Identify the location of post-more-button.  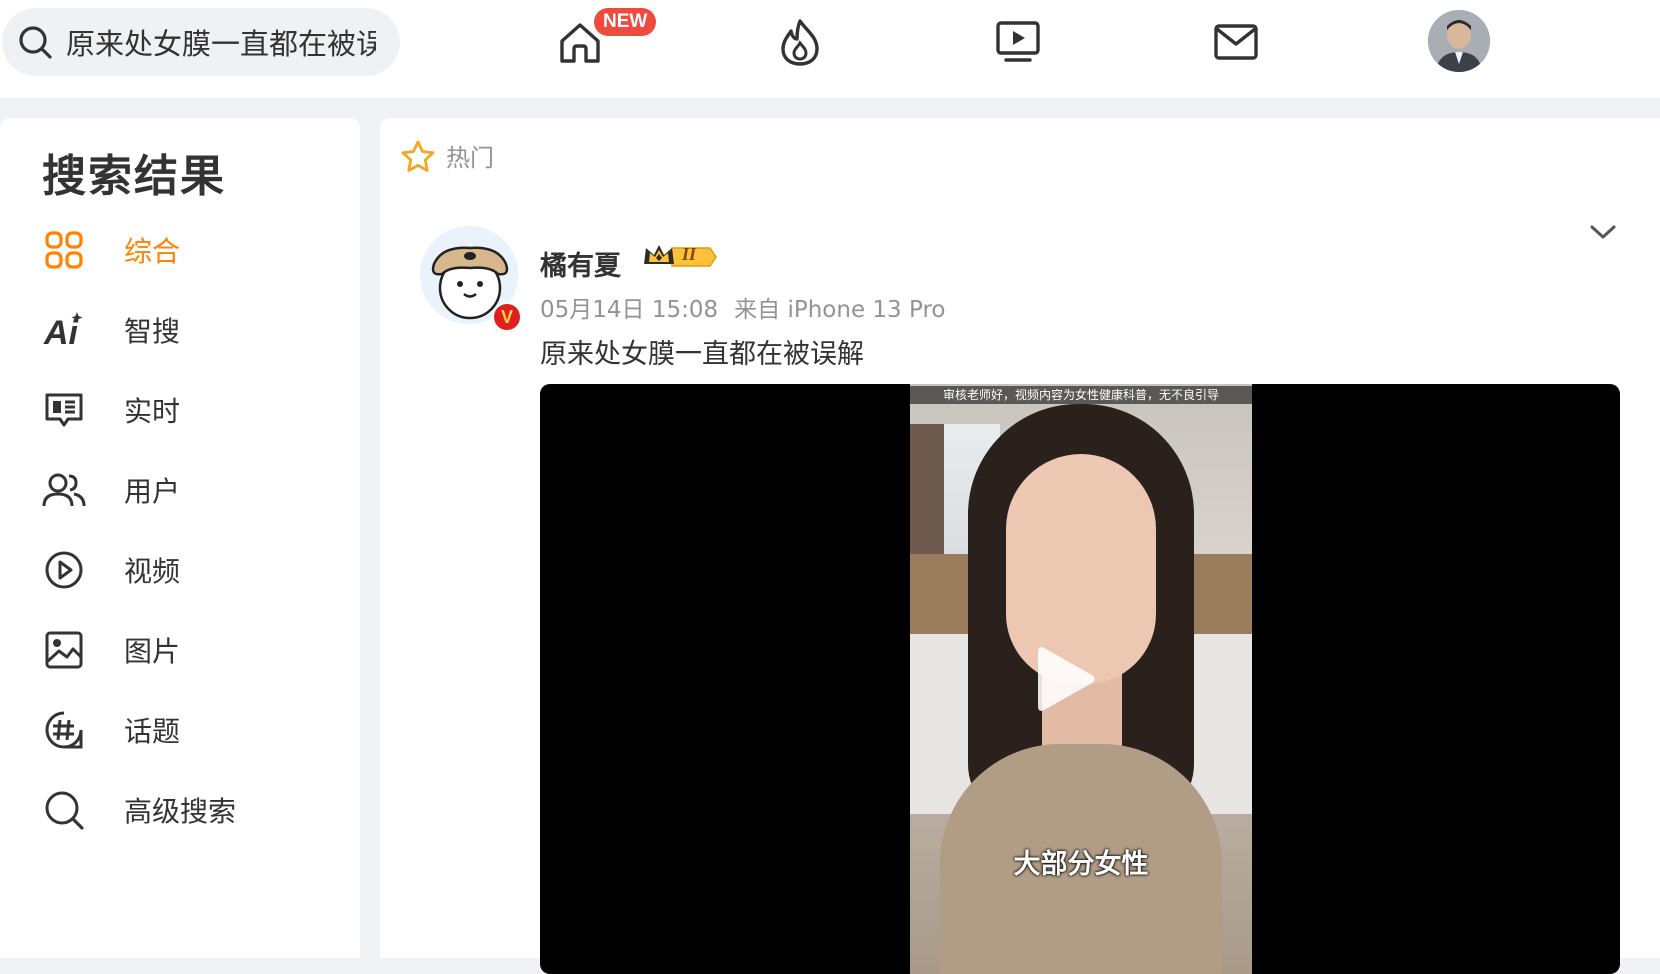
(1603, 234).